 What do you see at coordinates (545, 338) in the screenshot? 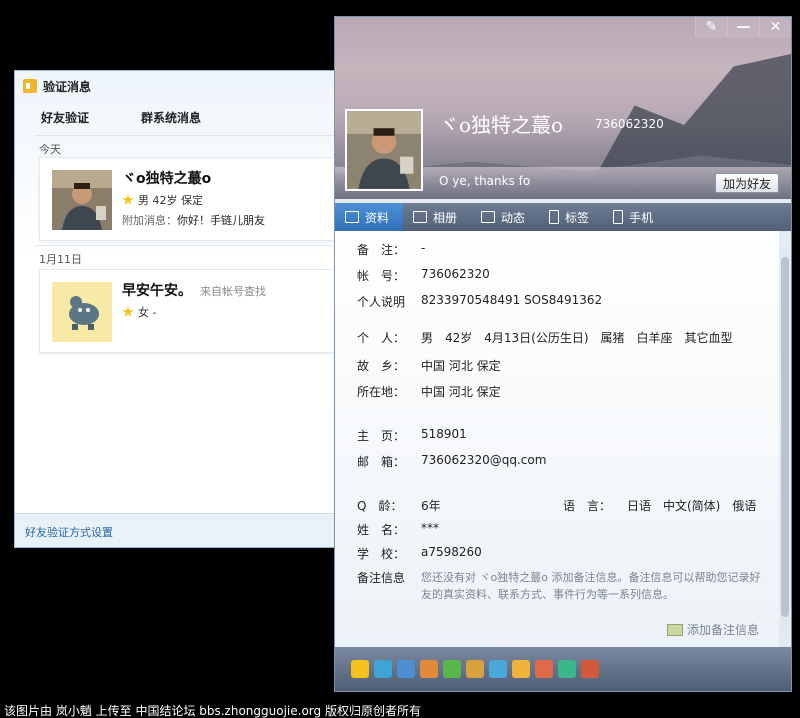
I see `field-personal: 个 人：男 42岁 4月13日(公历生日) 属猪 白羊座 其它血型` at bounding box center [545, 338].